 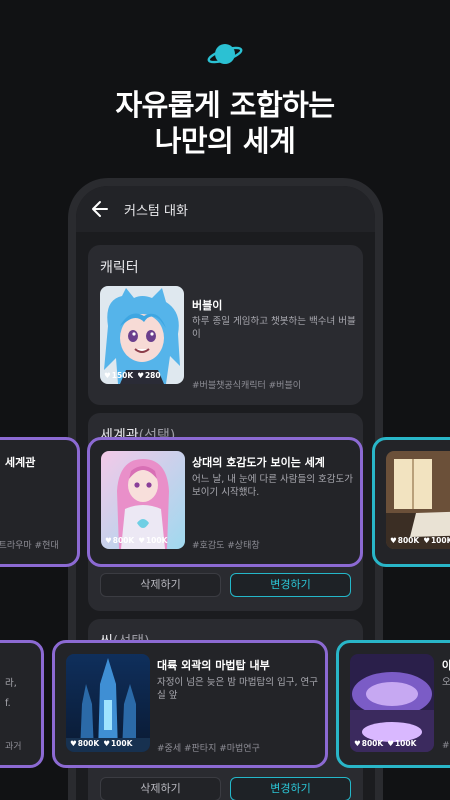 I want to click on hero-title-line2: 나만의 세계, so click(x=225, y=141).